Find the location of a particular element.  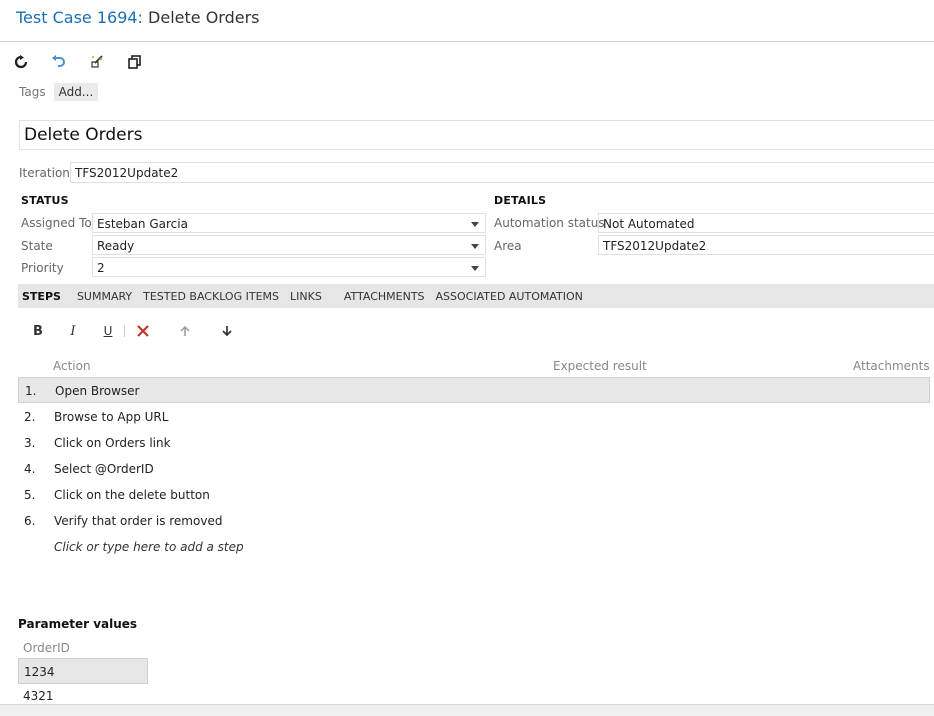

automation-status-value: Not Automated is located at coordinates (649, 224).